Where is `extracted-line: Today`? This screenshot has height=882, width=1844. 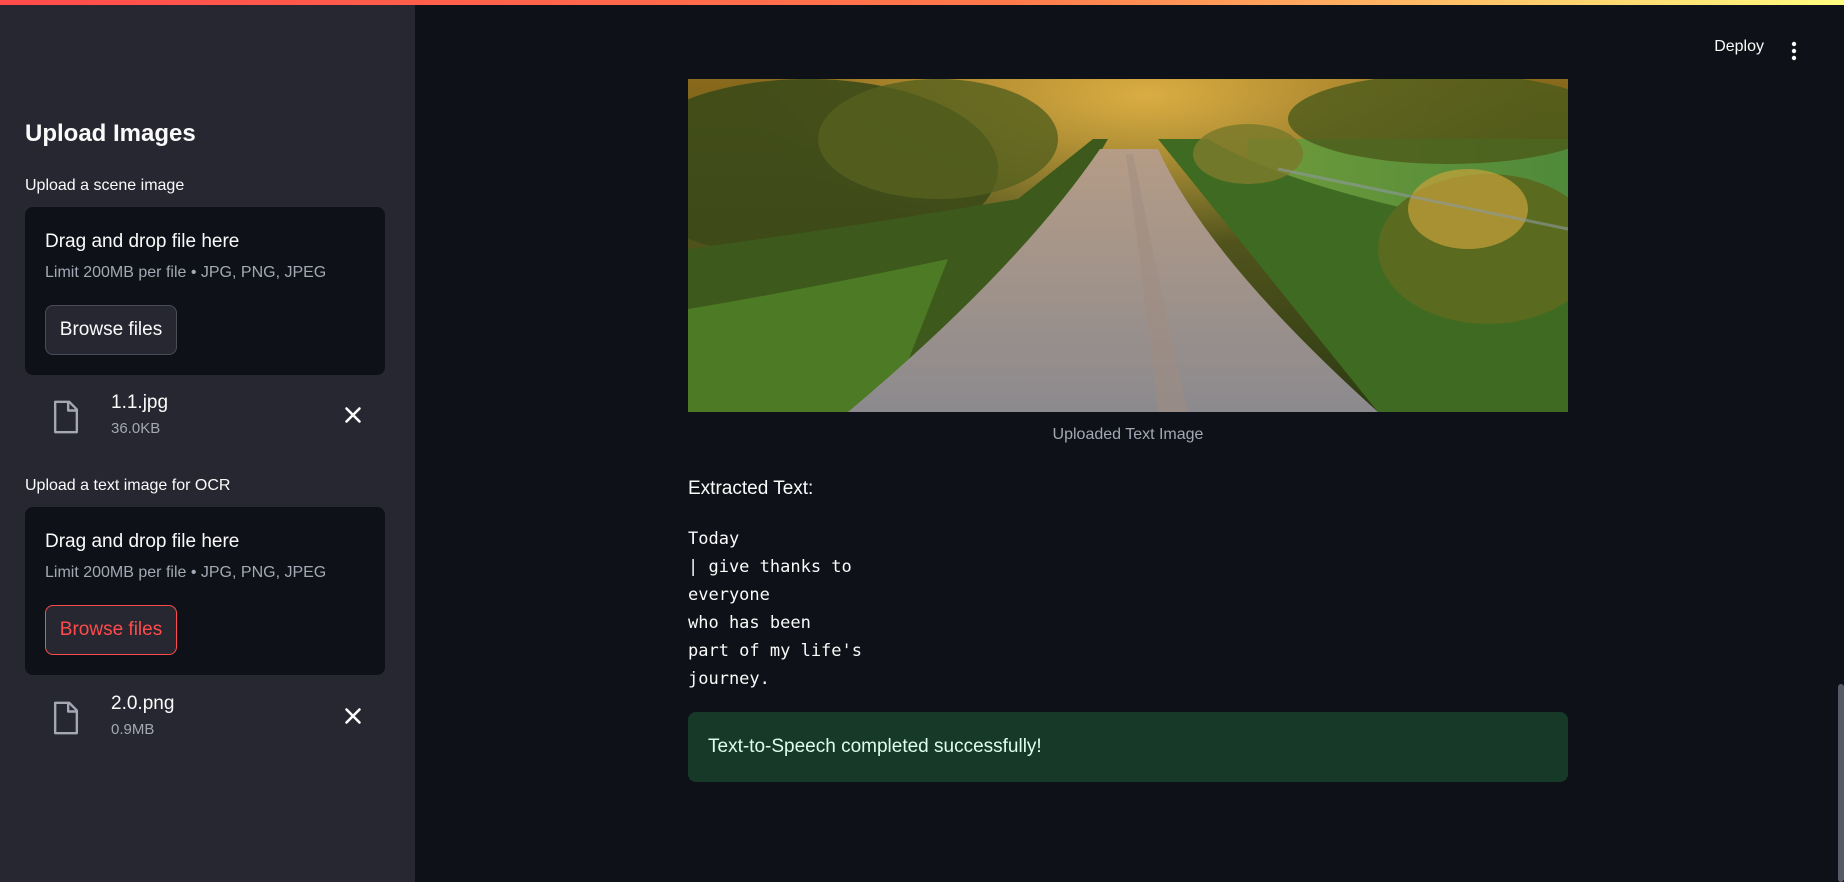
extracted-line: Today is located at coordinates (714, 539).